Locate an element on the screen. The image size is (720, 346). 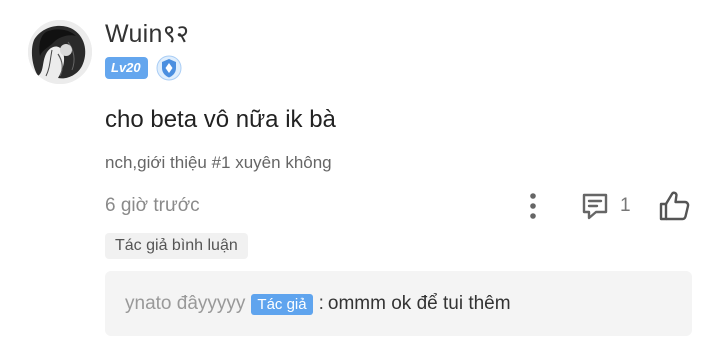
username: Wuin९२ is located at coordinates (147, 33).